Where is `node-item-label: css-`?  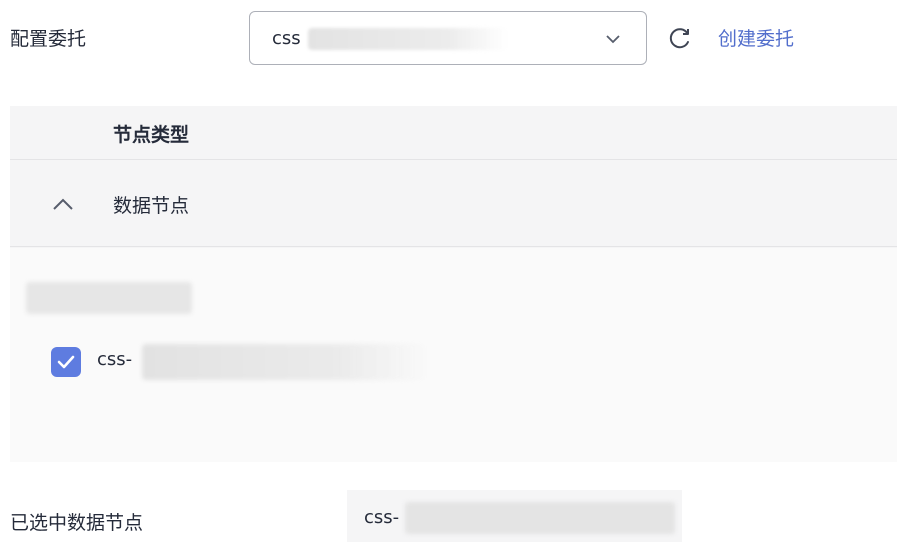 node-item-label: css- is located at coordinates (115, 359).